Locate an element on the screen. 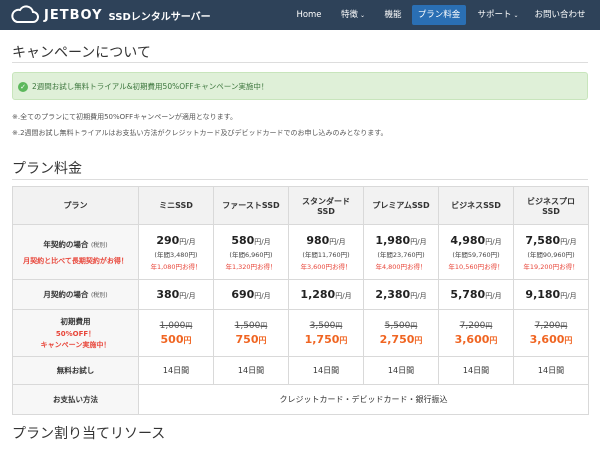 This screenshot has height=450, width=600. nav-support: サポート ⌄ is located at coordinates (498, 15).